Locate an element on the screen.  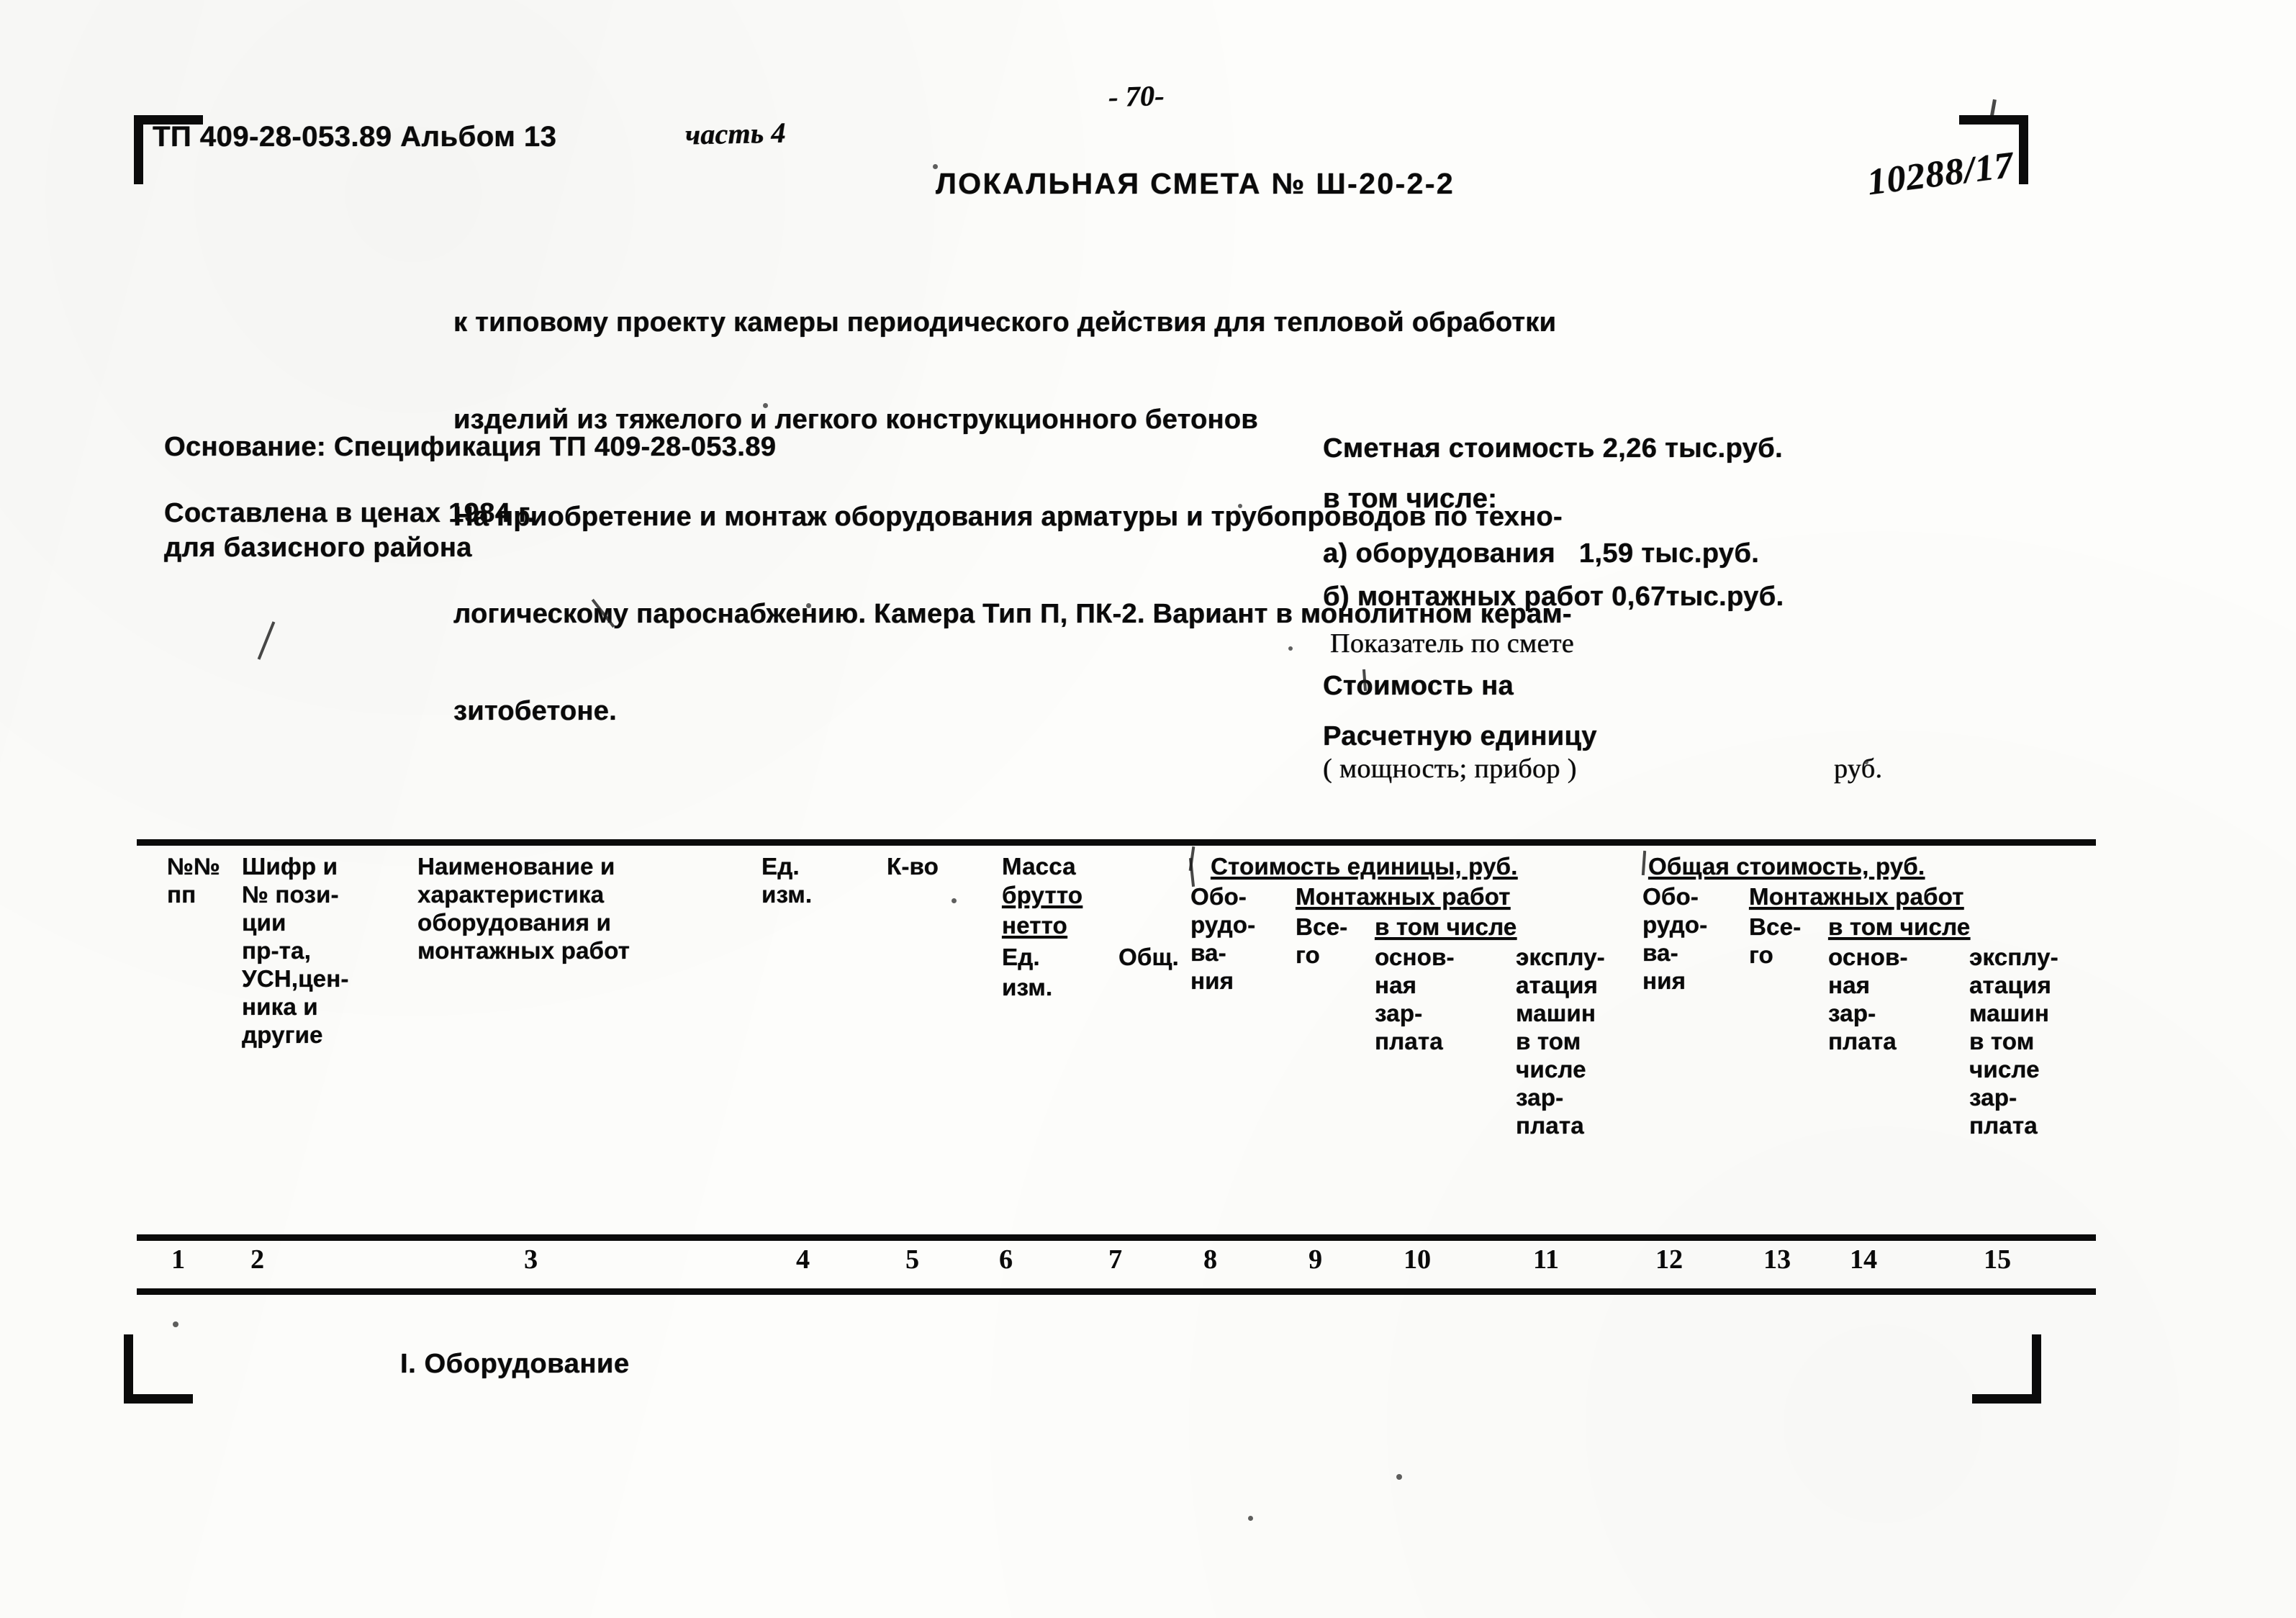
calc-unit-currency: руб. is located at coordinates (1858, 769).